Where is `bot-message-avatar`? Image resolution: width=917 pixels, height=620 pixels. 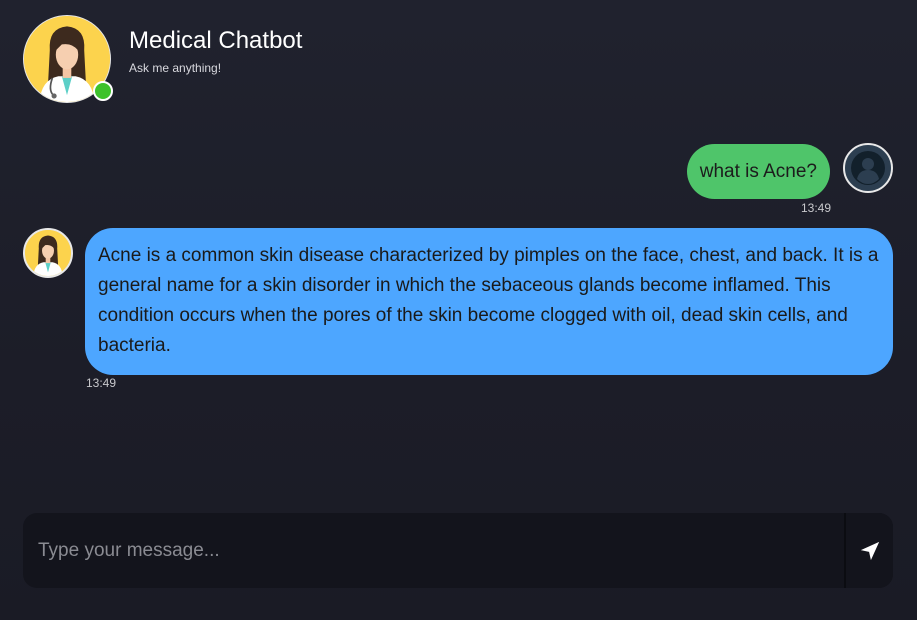
bot-message-avatar is located at coordinates (48, 253).